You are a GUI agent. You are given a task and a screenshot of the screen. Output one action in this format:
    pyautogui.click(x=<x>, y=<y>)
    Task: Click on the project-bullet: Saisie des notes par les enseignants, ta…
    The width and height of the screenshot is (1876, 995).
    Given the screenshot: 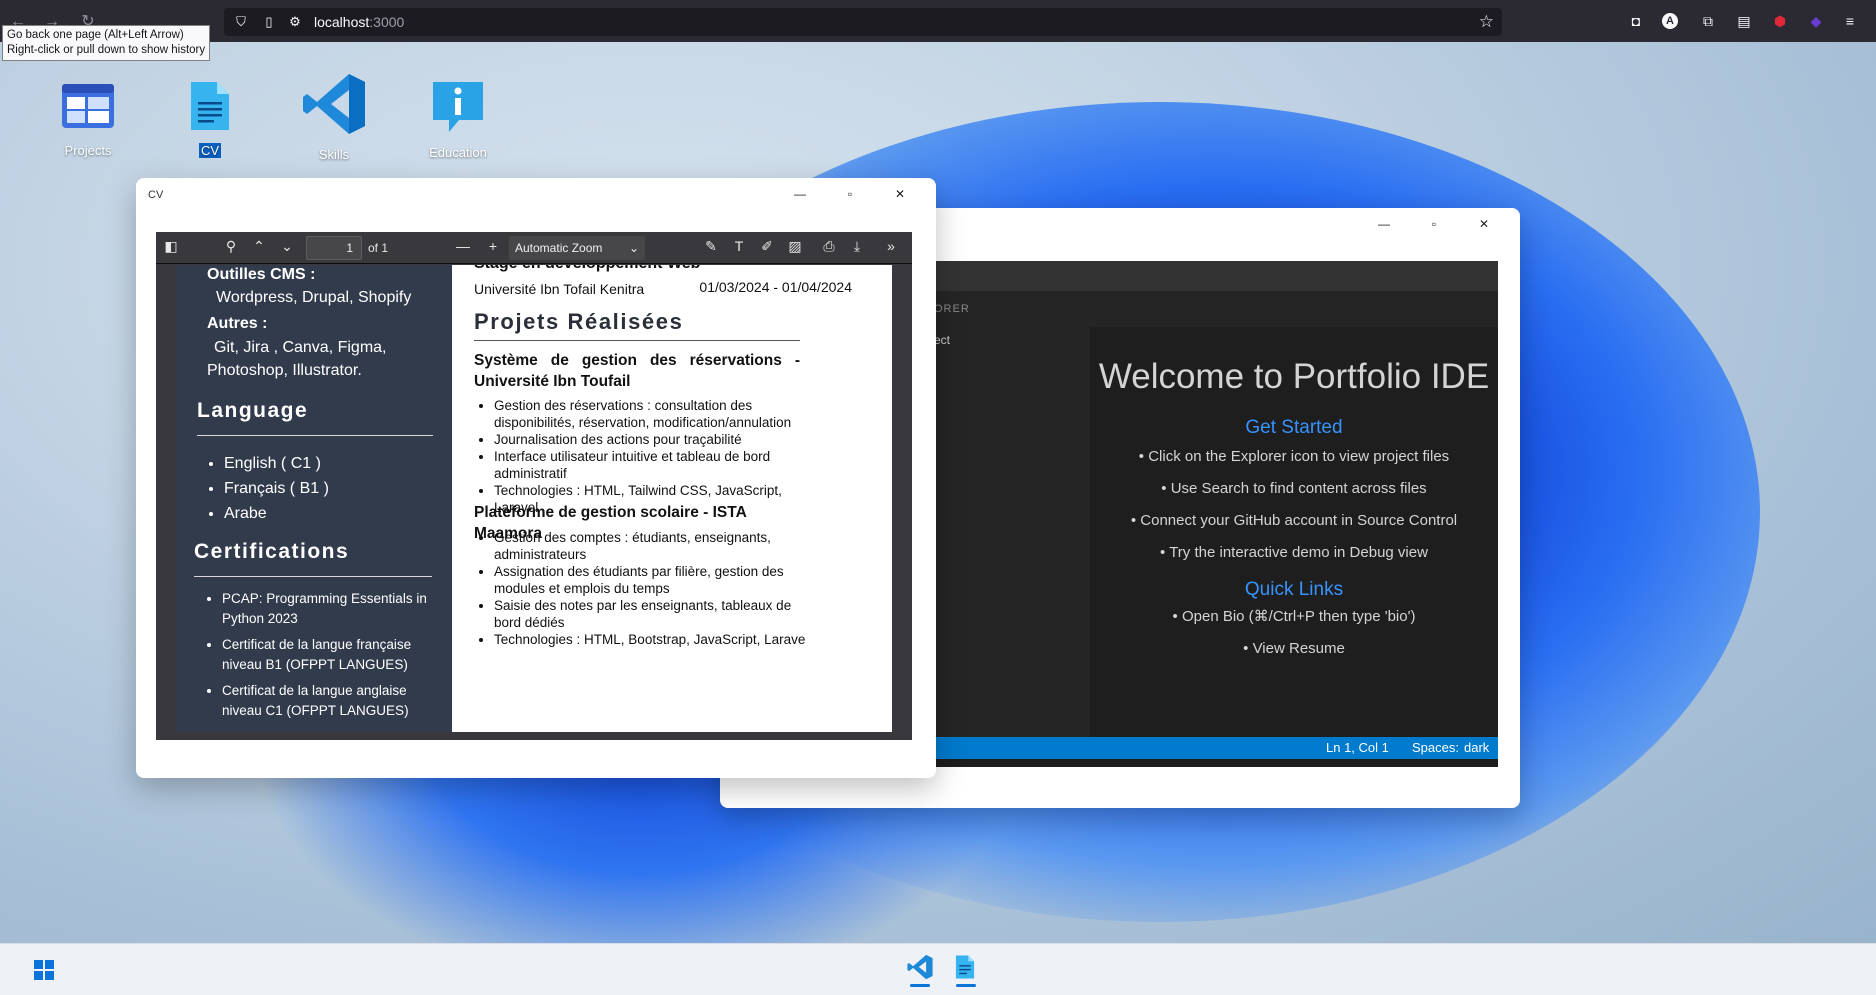 What is the action you would take?
    pyautogui.click(x=652, y=614)
    